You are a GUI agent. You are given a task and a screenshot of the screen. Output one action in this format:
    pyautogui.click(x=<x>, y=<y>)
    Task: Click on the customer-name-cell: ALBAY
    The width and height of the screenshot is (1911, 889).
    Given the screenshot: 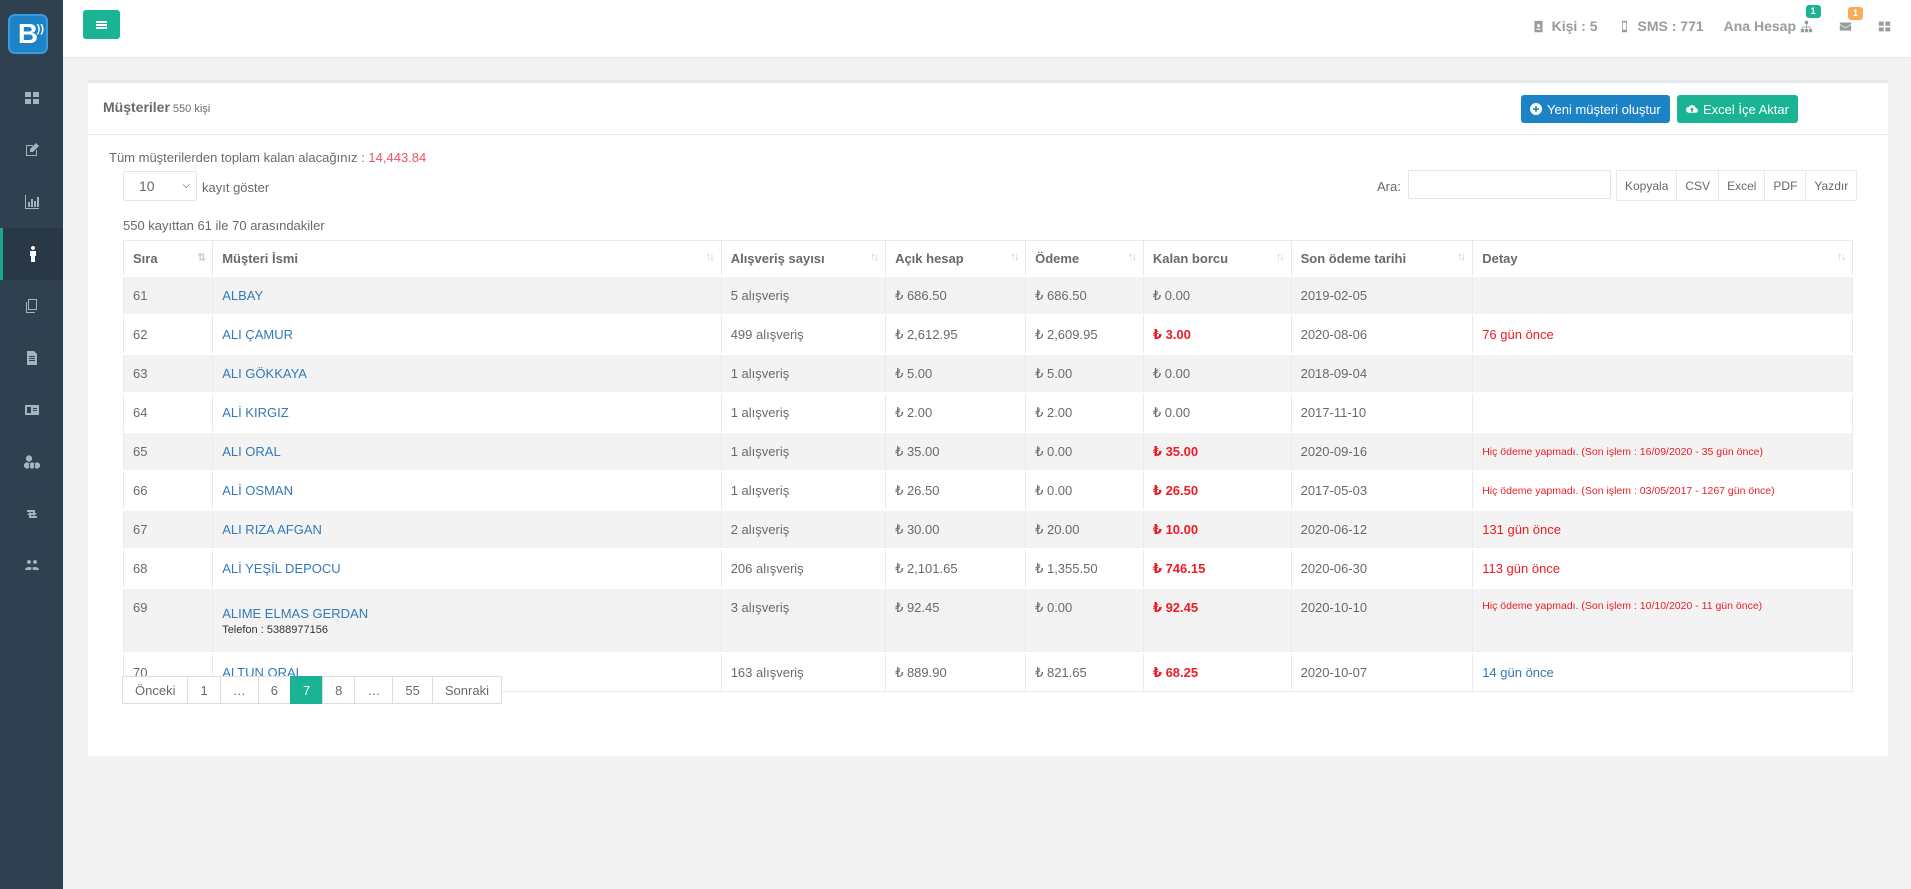 What is the action you would take?
    pyautogui.click(x=467, y=295)
    